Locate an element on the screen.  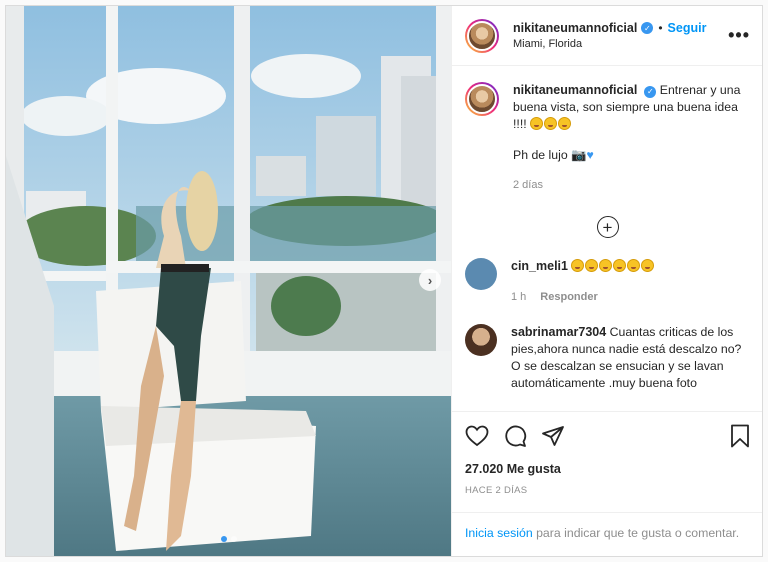
author-avatar is located at coordinates (482, 35).